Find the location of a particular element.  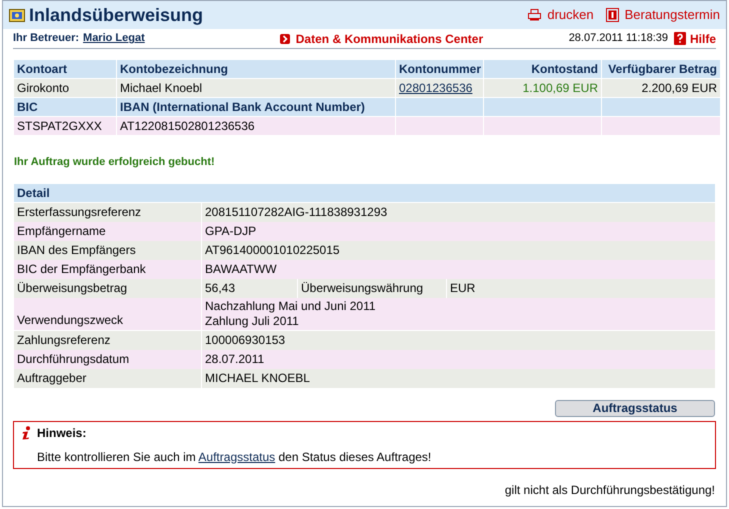

column-header: Kontobezeichnung is located at coordinates (256, 69).